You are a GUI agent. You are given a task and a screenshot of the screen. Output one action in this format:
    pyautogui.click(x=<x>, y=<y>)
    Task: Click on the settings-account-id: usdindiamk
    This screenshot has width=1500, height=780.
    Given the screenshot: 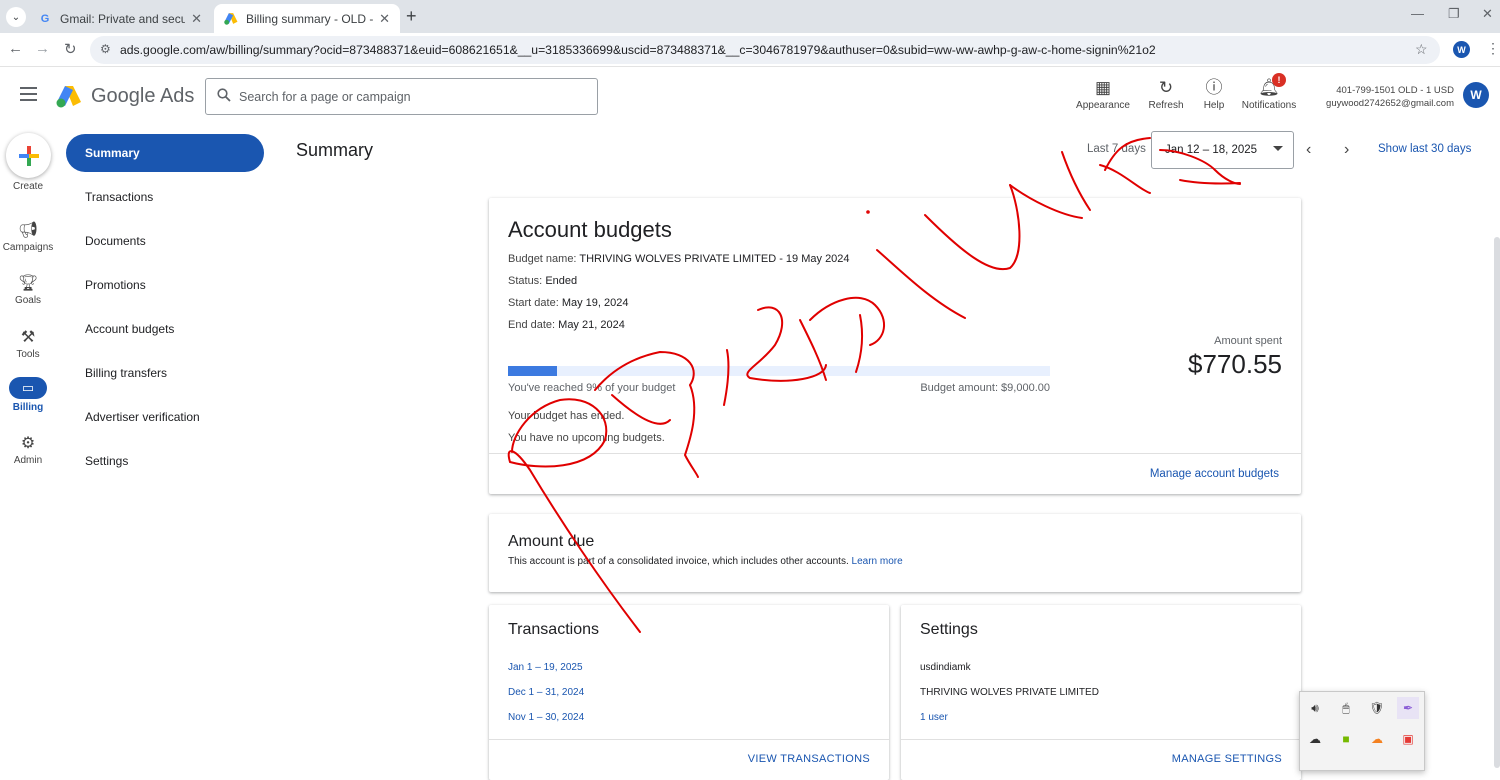 What is the action you would take?
    pyautogui.click(x=945, y=667)
    